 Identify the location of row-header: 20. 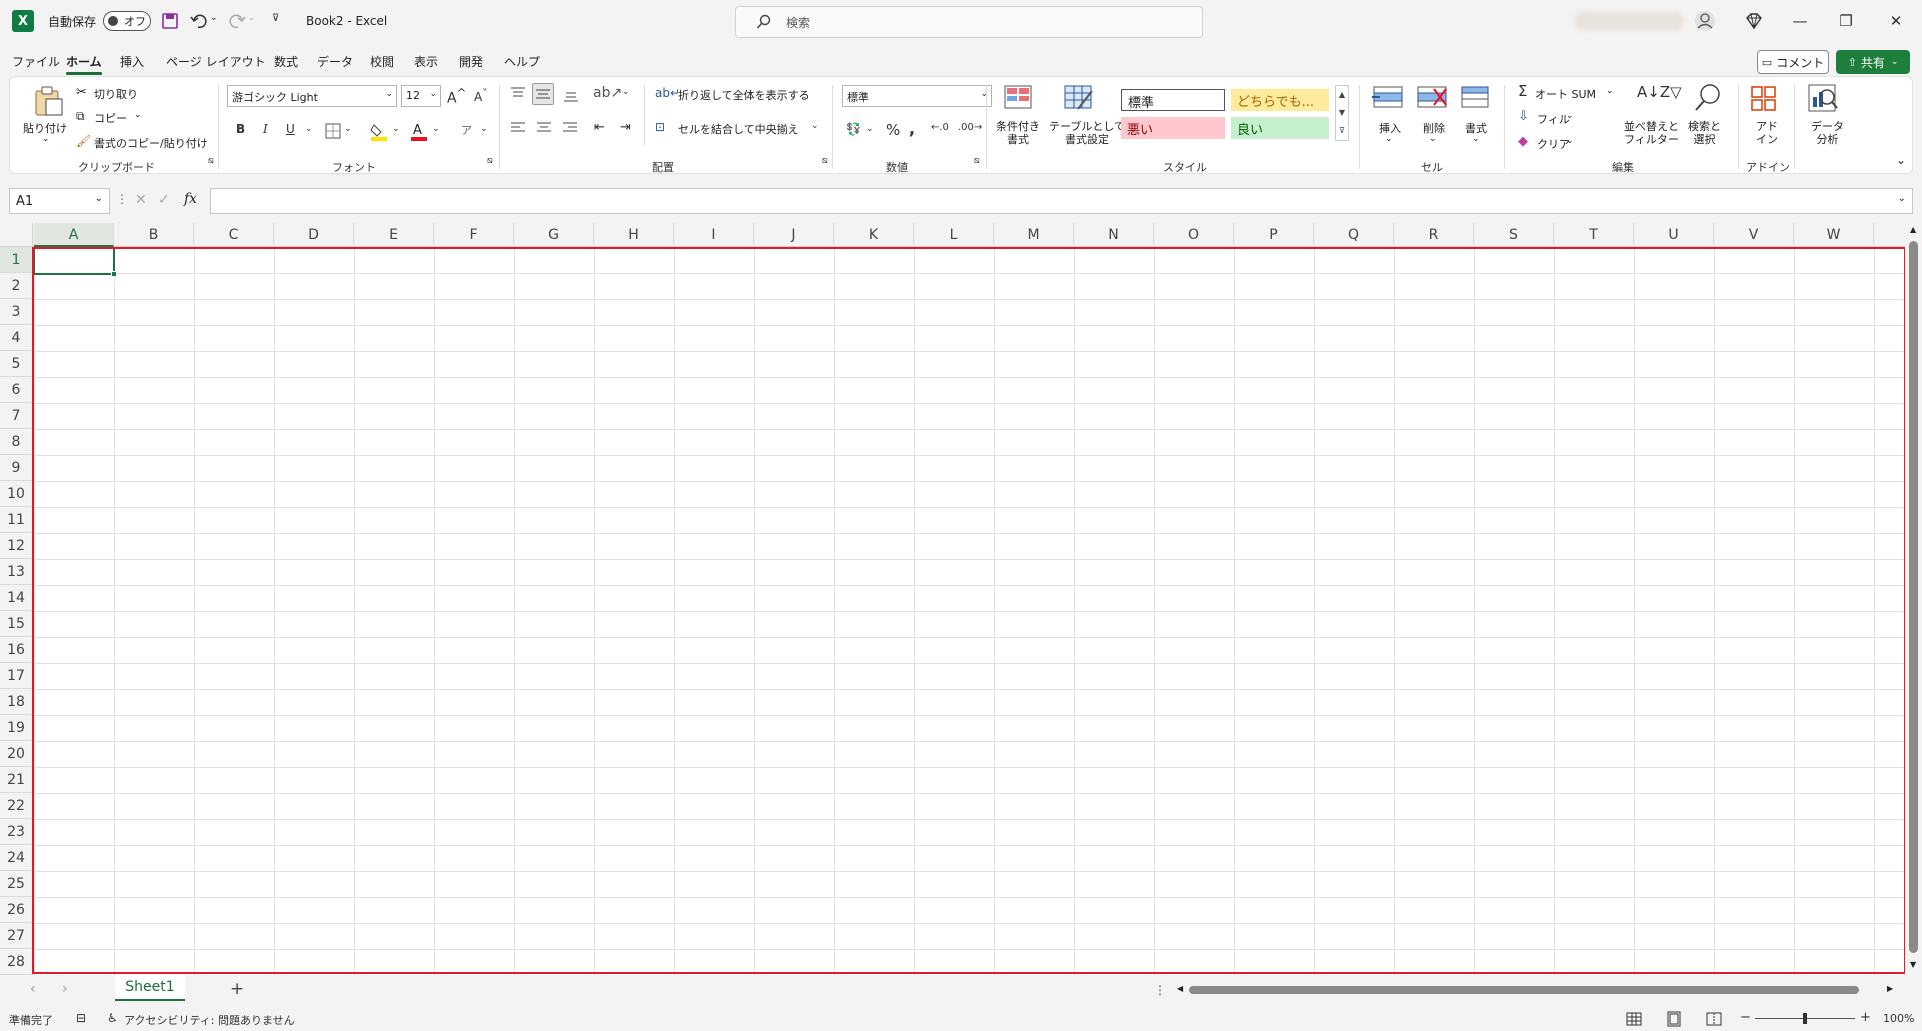
(16, 754).